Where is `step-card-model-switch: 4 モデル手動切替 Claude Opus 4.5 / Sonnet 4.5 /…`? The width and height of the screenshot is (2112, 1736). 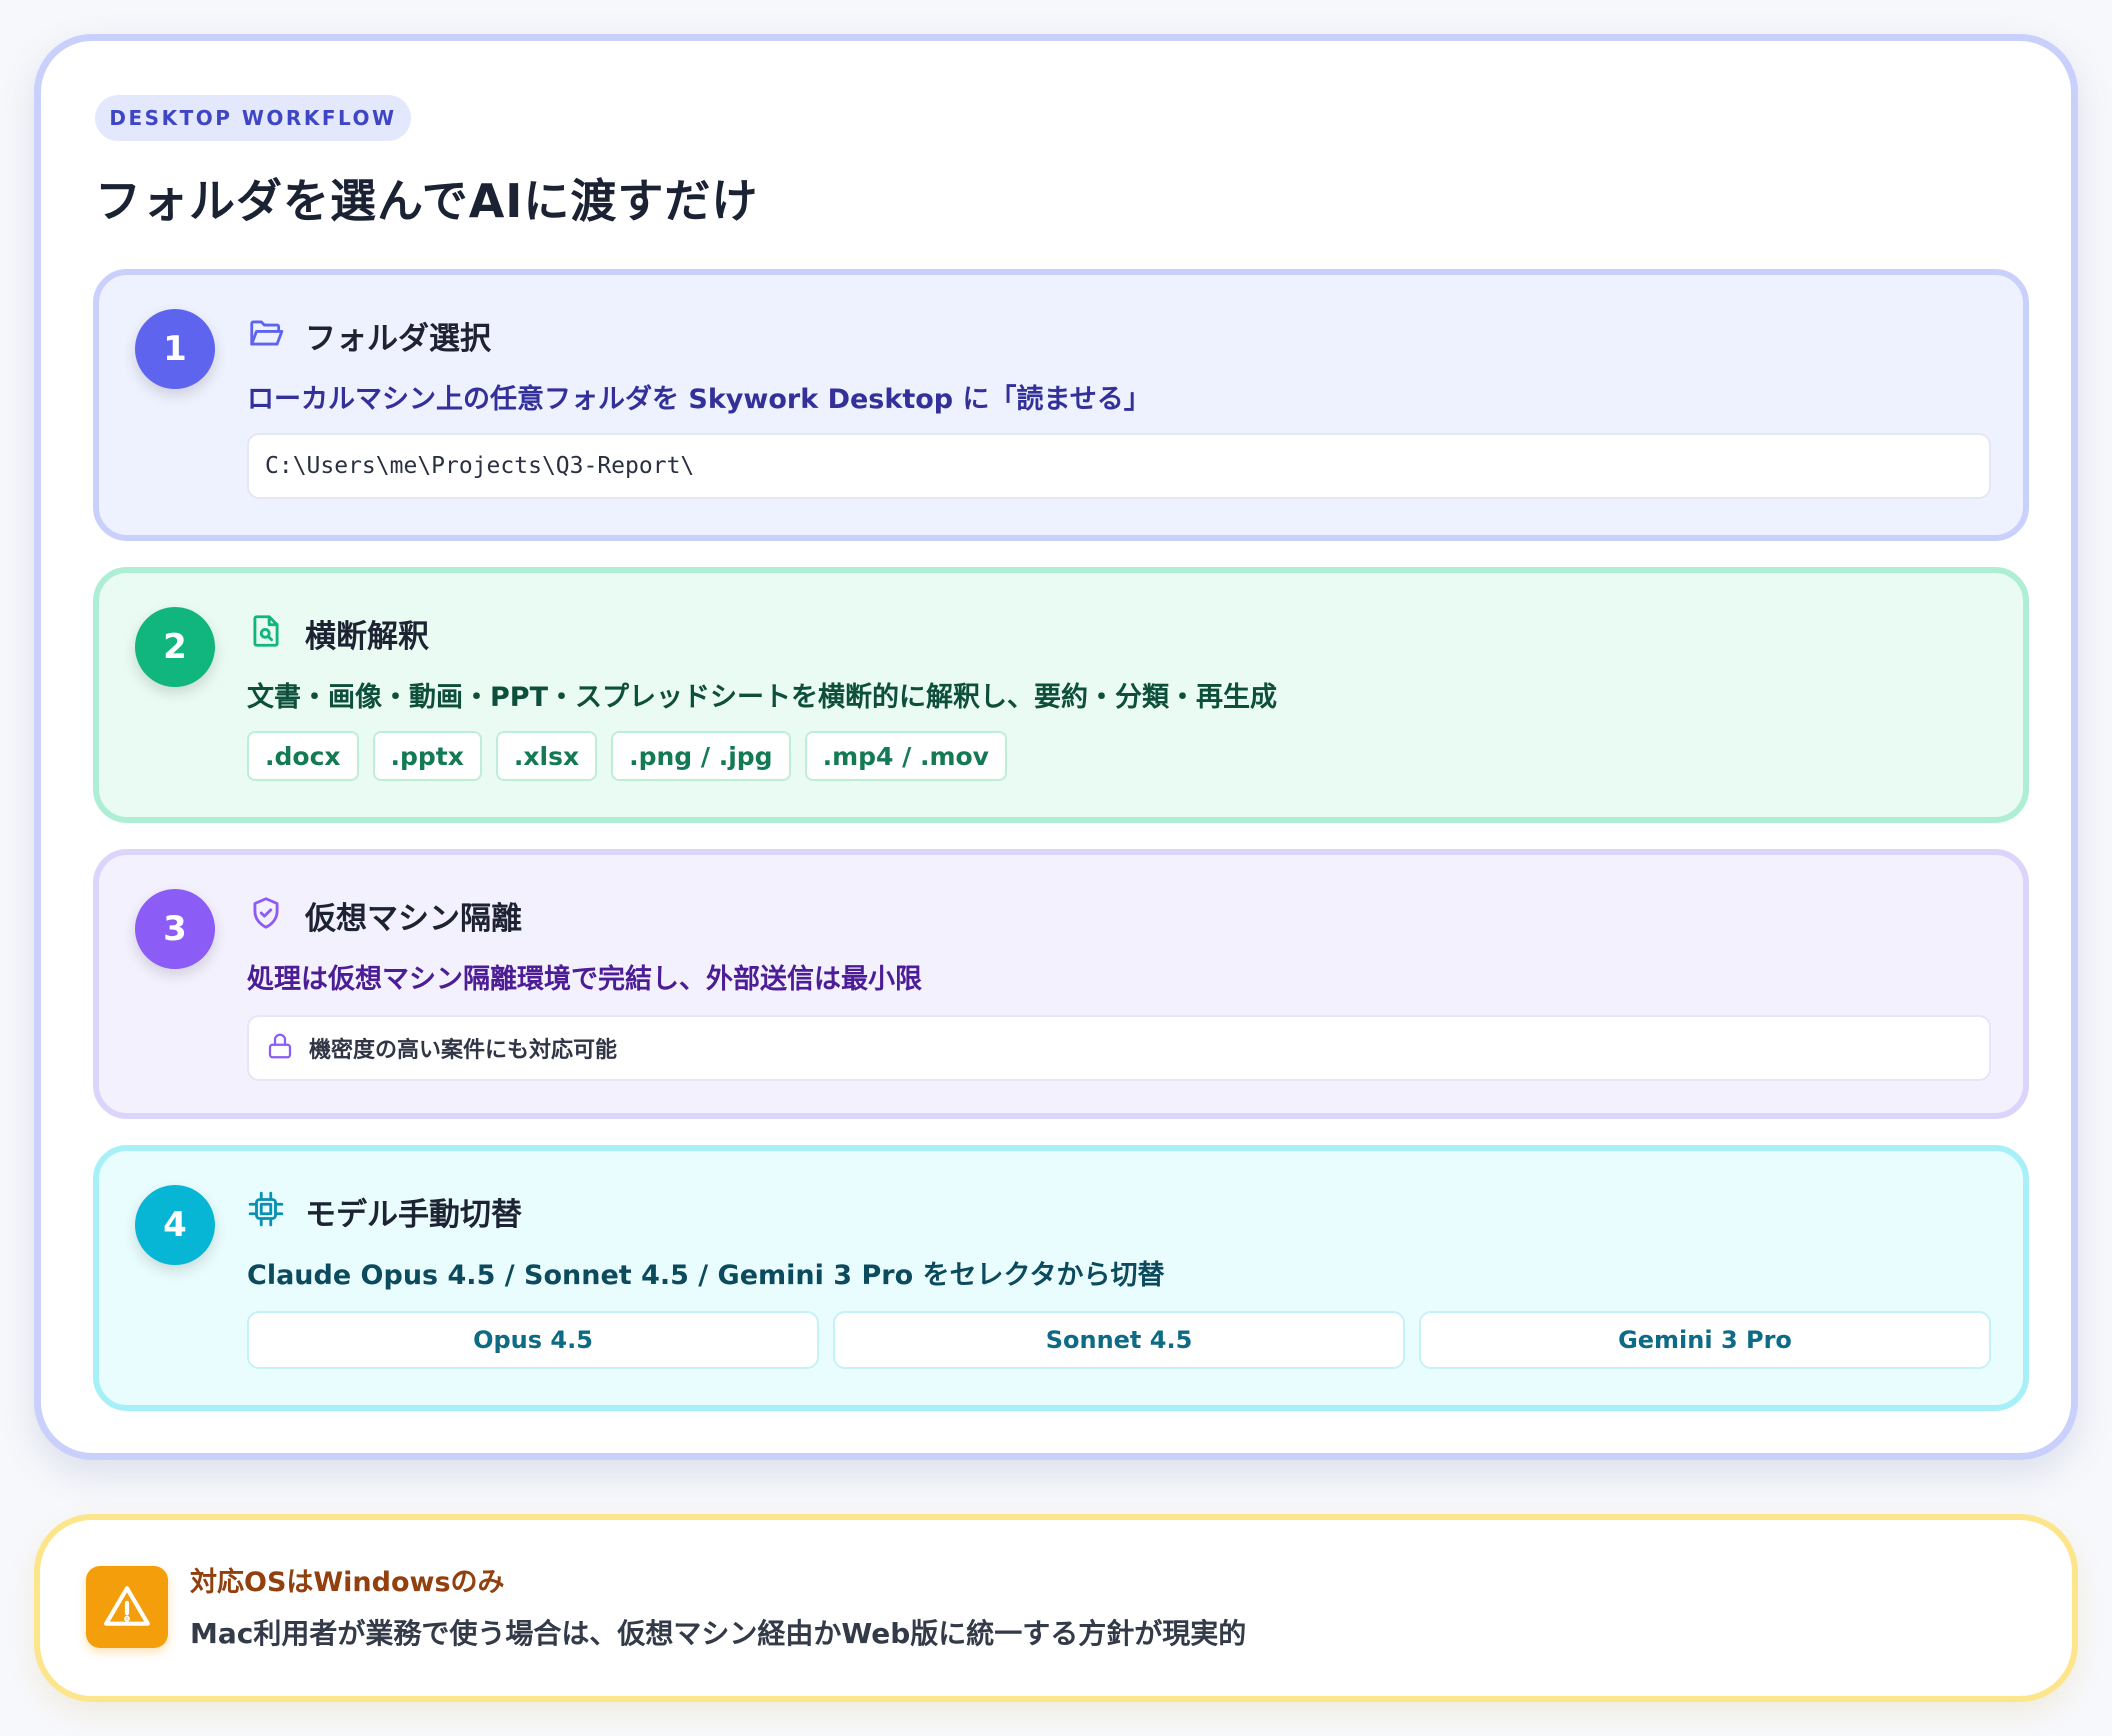
step-card-model-switch: 4 モデル手動切替 Claude Opus 4.5 / Sonnet 4.5 /… is located at coordinates (1061, 1278).